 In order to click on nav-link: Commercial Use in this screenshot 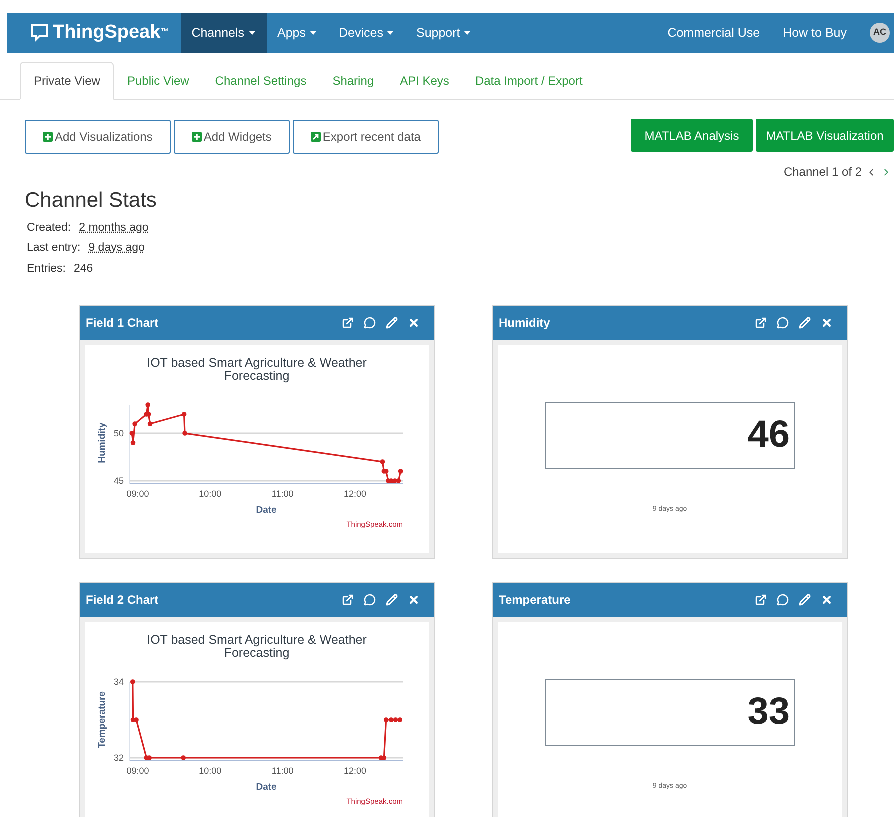, I will do `click(714, 33)`.